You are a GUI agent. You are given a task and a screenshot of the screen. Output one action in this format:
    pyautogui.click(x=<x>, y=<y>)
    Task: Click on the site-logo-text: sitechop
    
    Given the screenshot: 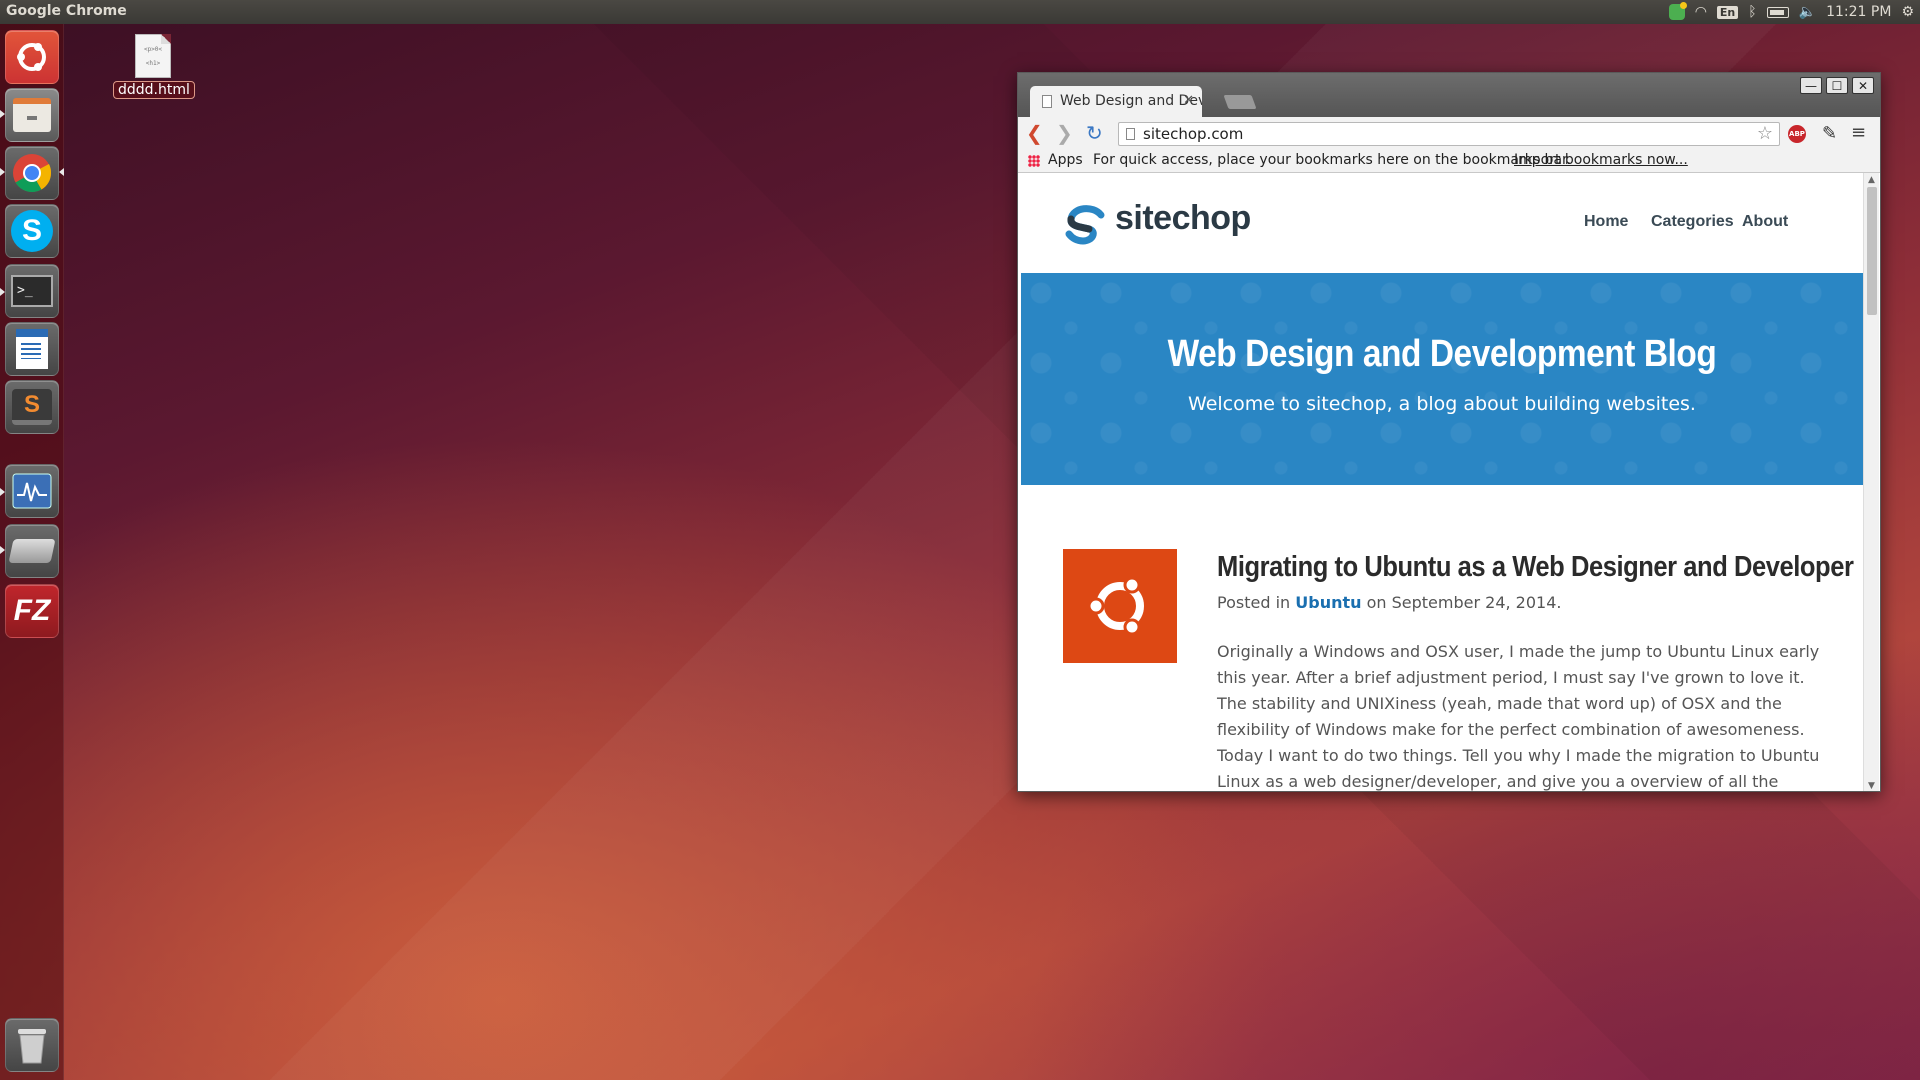 What is the action you would take?
    pyautogui.click(x=1183, y=218)
    